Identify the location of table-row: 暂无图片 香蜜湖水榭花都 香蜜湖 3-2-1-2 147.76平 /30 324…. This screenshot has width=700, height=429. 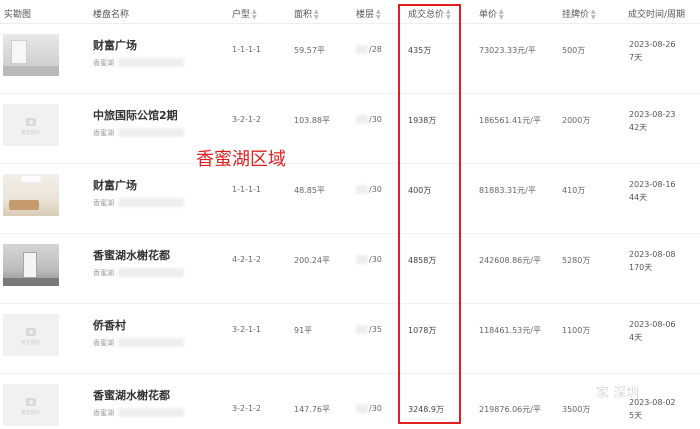
(350, 401).